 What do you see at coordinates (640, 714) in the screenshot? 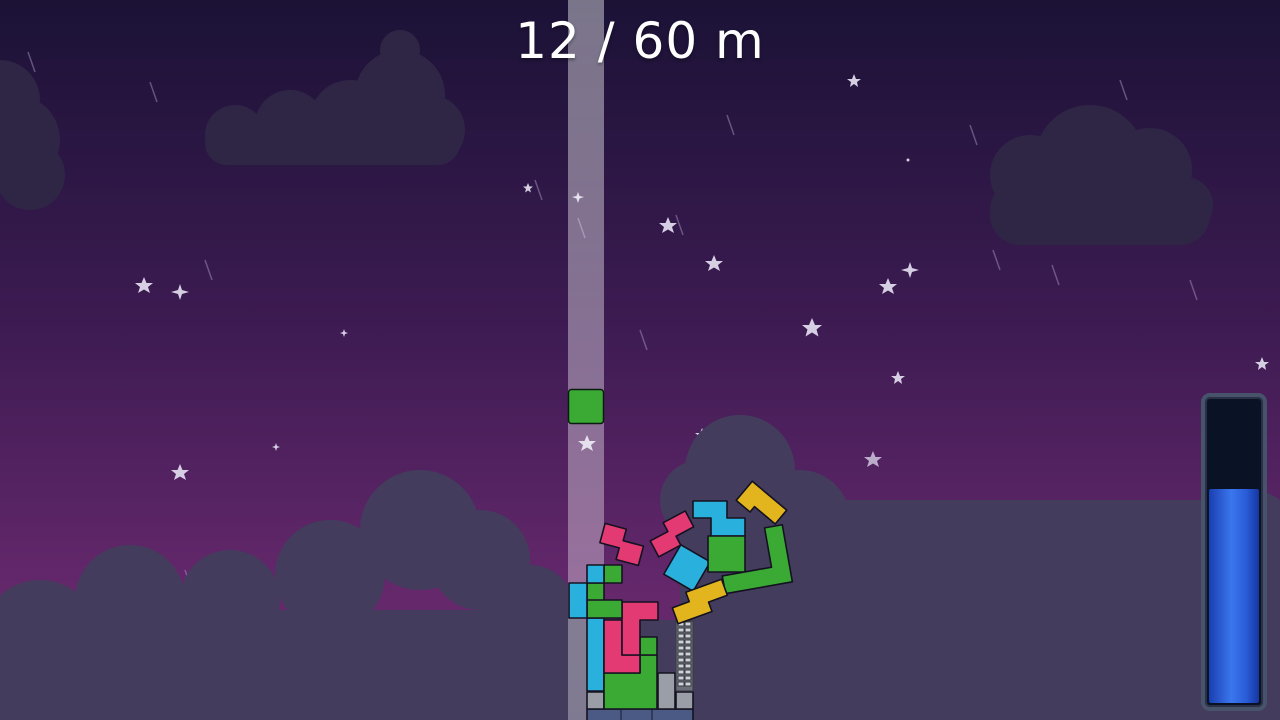
I see `tower-base` at bounding box center [640, 714].